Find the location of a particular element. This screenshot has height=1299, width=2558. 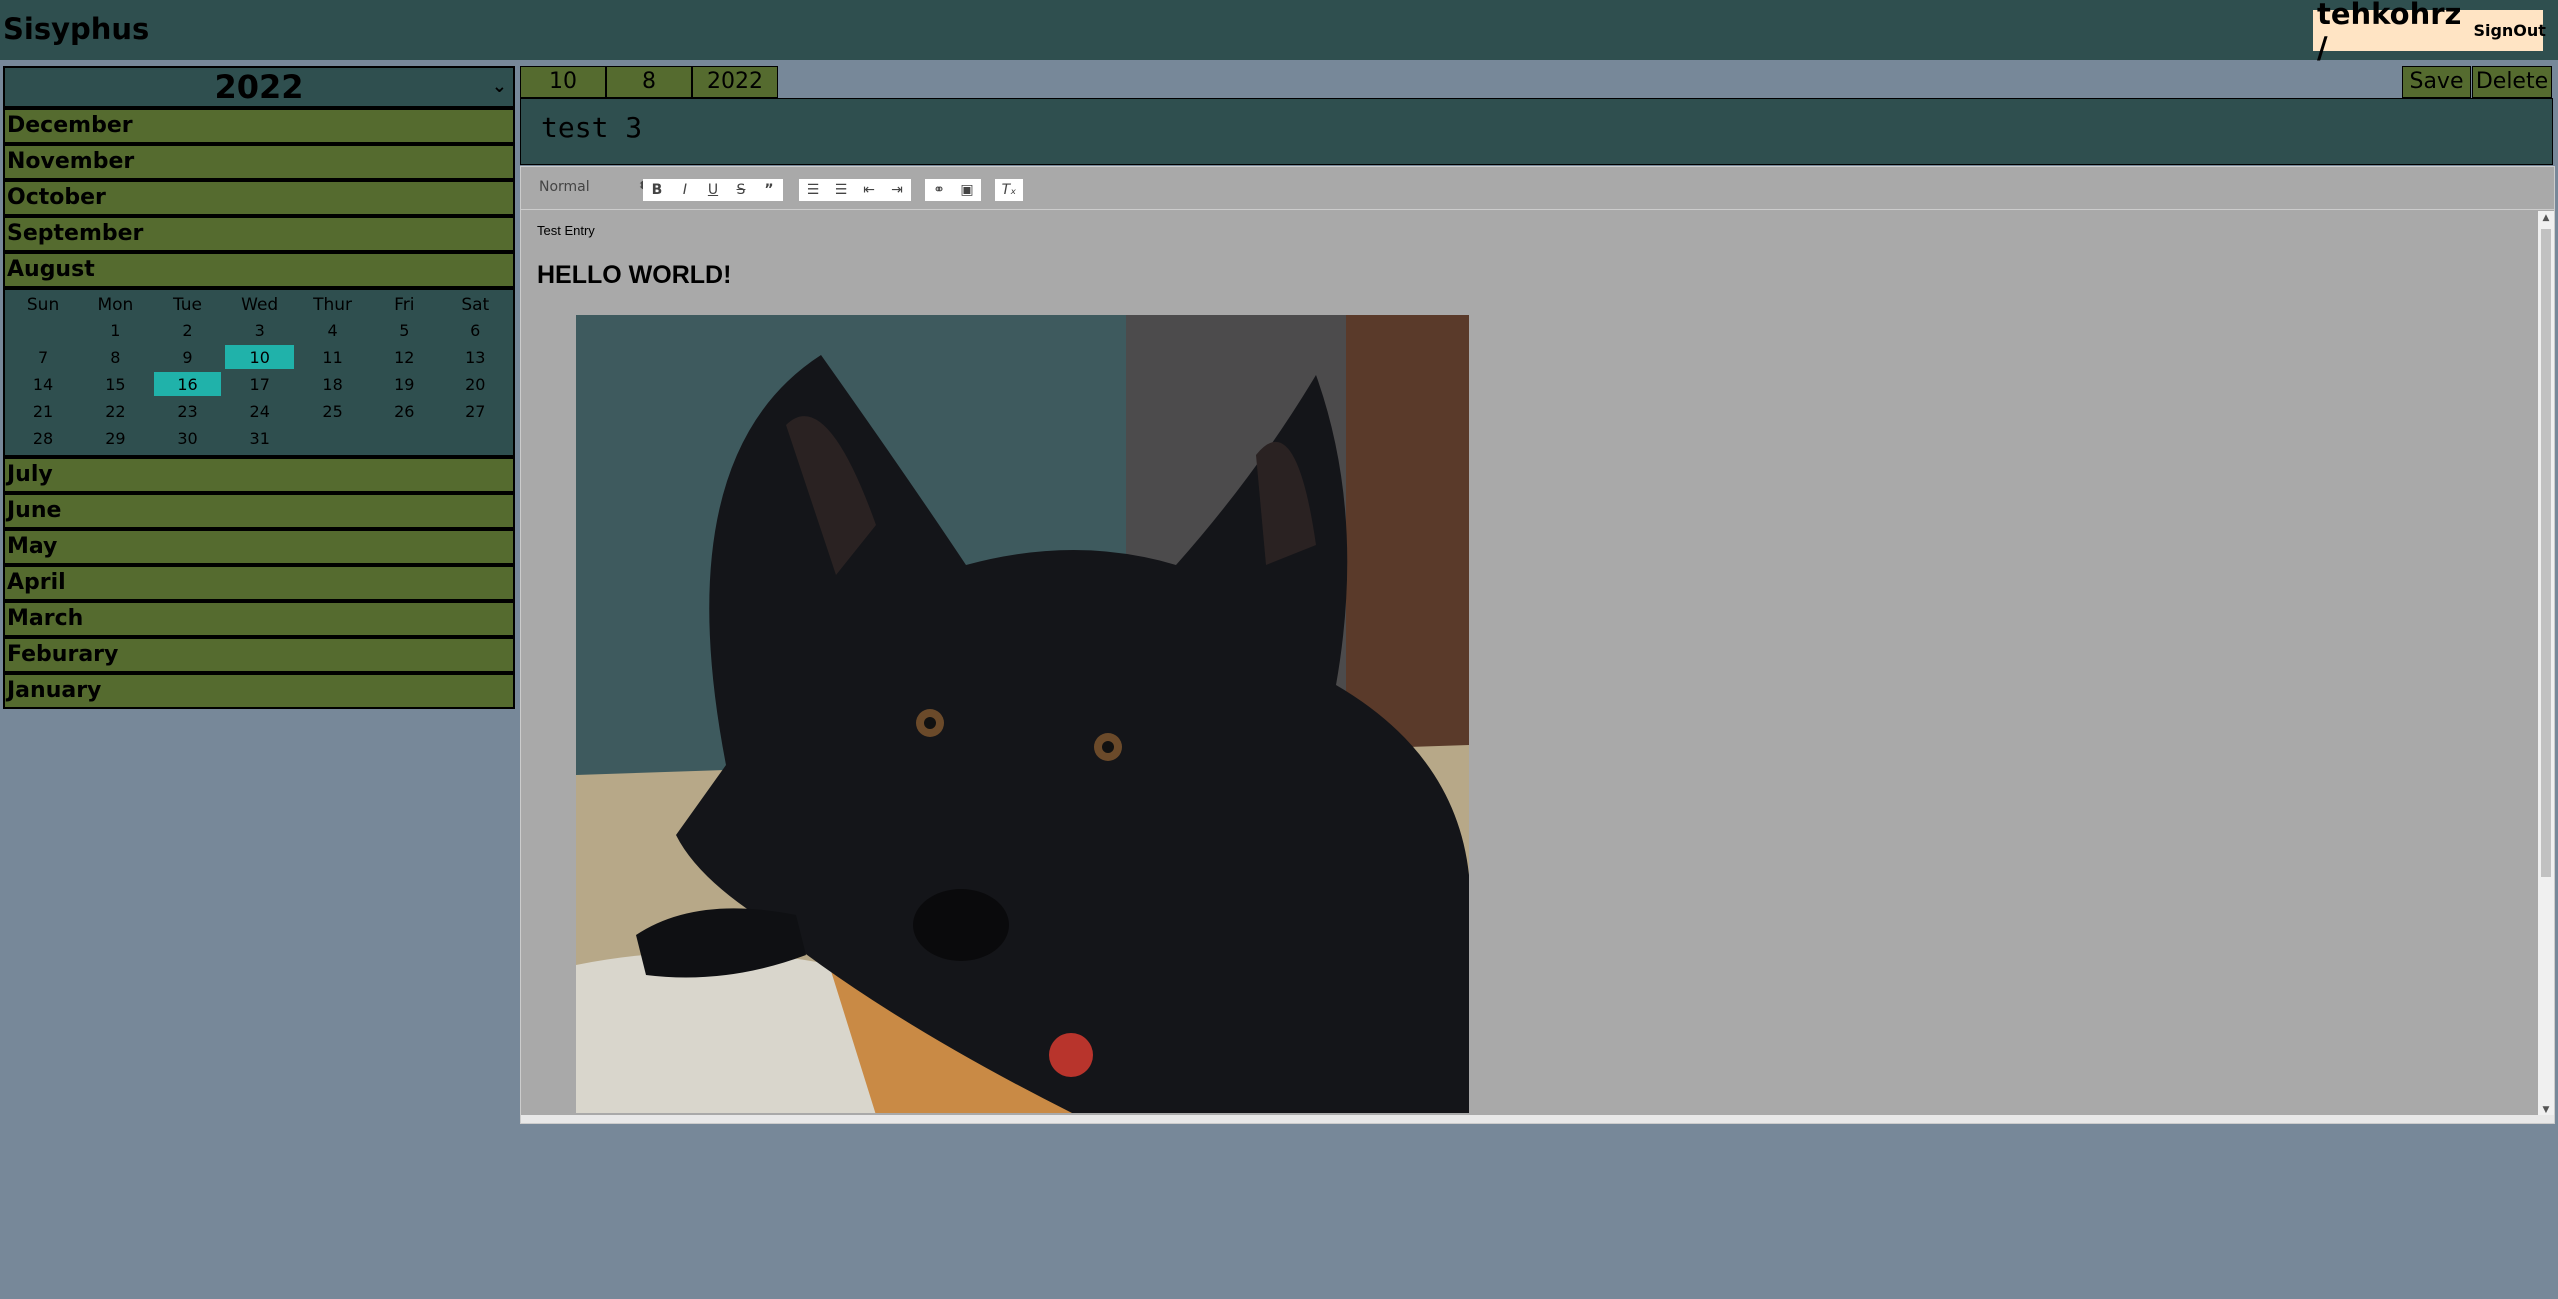

calendar-day: 2 is located at coordinates (188, 330).